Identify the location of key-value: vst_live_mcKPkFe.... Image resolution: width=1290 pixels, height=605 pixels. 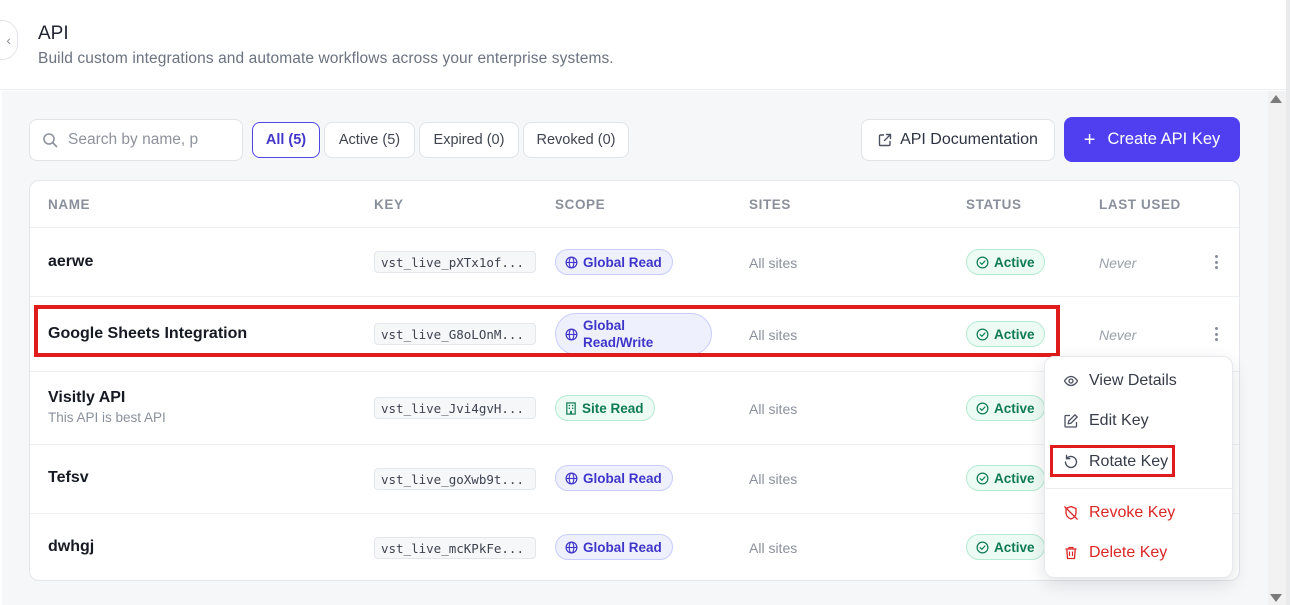
(455, 548).